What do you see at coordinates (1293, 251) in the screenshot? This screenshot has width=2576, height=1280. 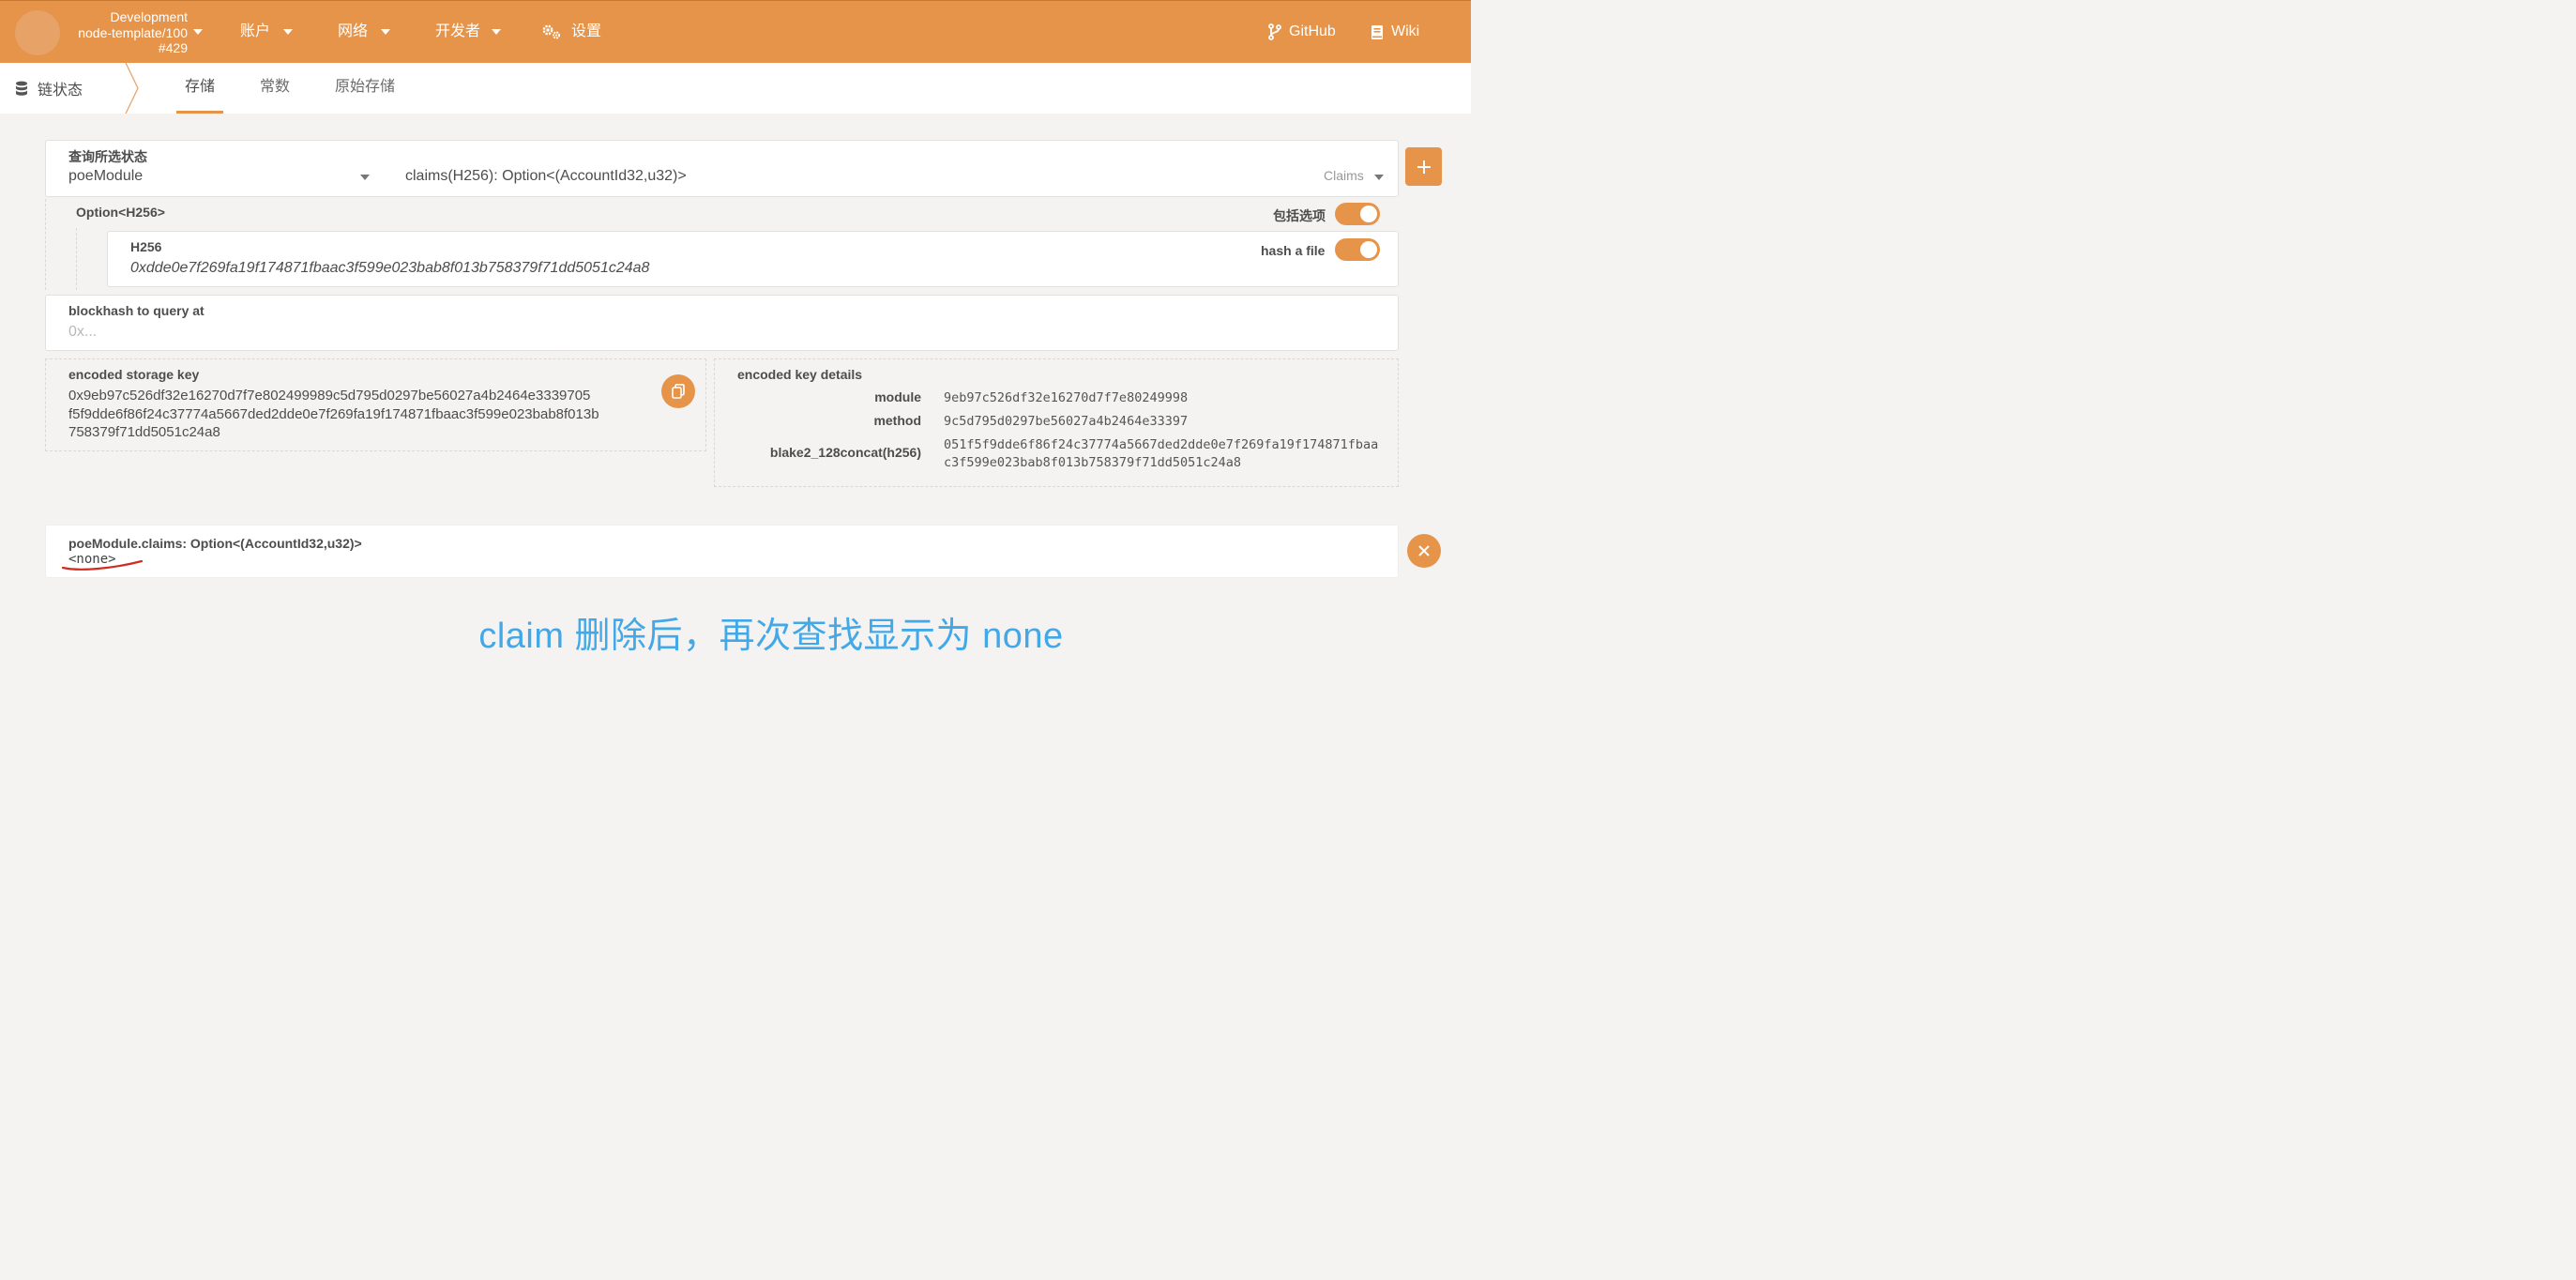 I see `hash-file-label: hash a file` at bounding box center [1293, 251].